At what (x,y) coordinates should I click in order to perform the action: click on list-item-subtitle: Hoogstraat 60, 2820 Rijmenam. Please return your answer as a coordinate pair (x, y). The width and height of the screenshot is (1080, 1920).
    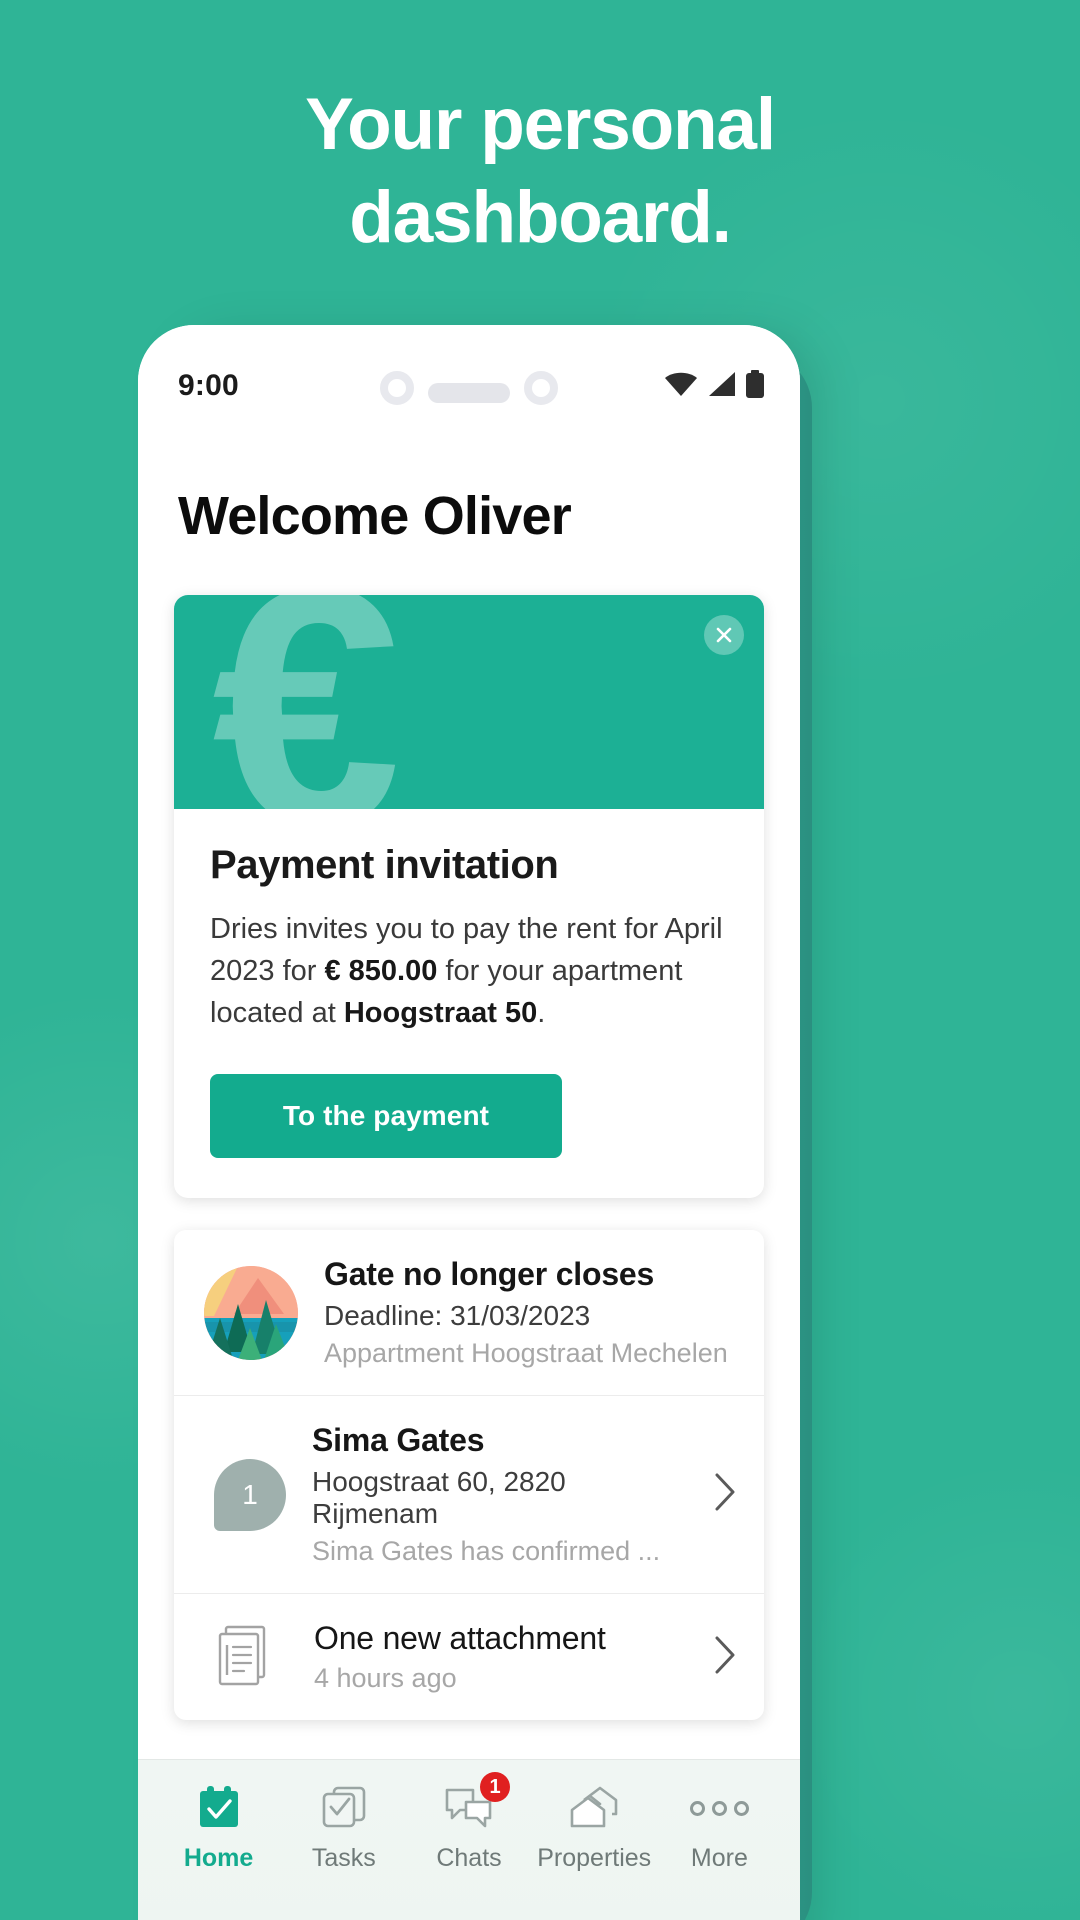
    Looking at the image, I should click on (439, 1498).